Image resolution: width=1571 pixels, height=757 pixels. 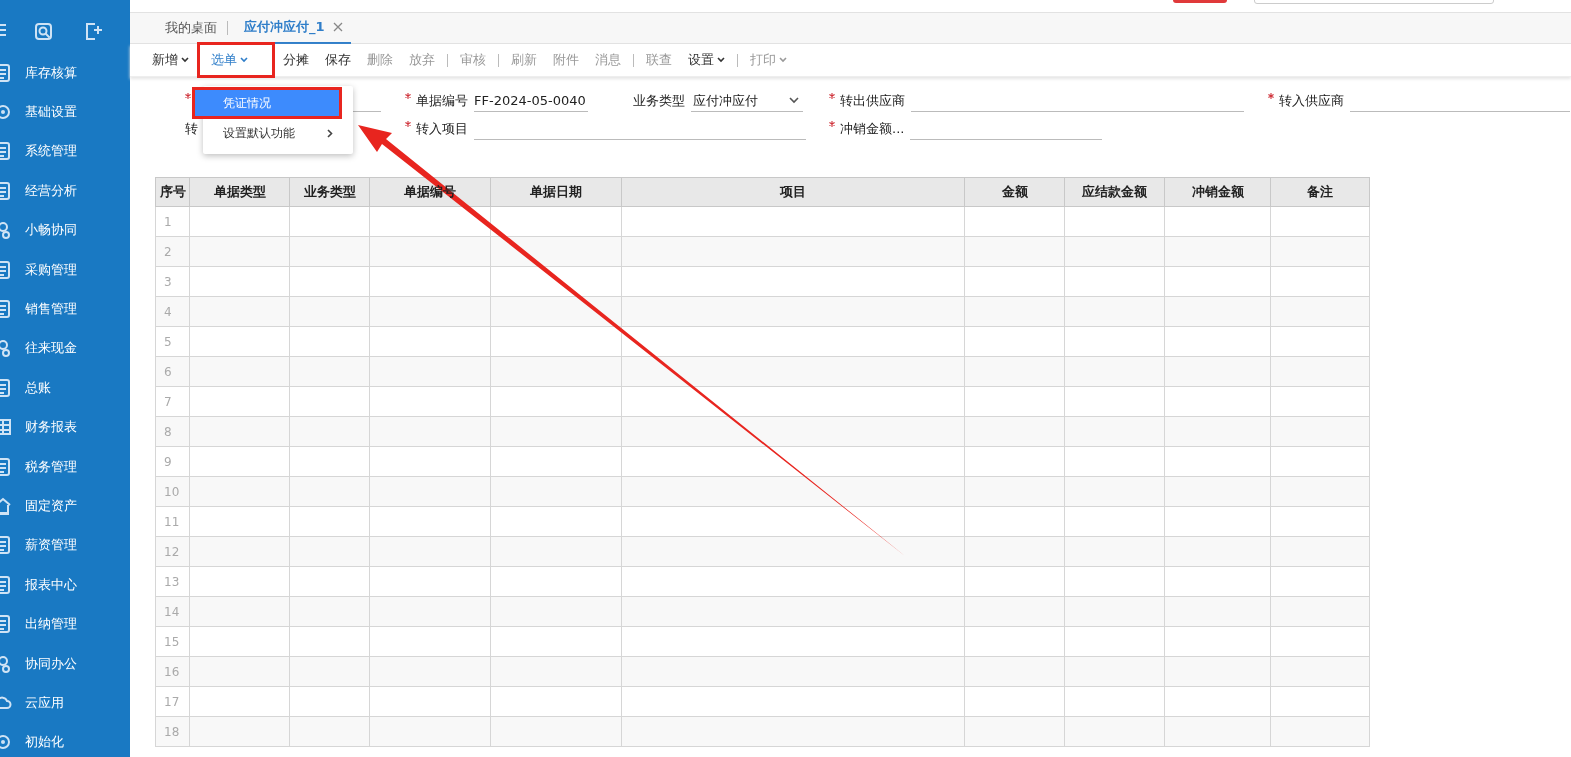 What do you see at coordinates (659, 101) in the screenshot?
I see `field-label: 业务类型` at bounding box center [659, 101].